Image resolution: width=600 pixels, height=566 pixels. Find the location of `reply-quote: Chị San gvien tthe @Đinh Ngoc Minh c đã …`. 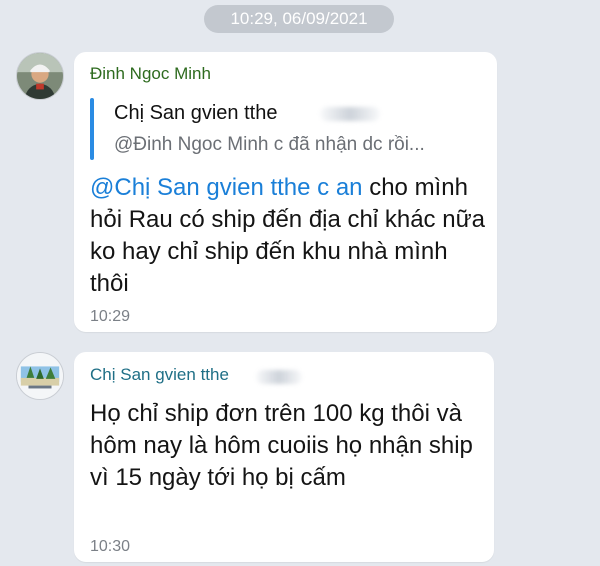

reply-quote: Chị San gvien tthe @Đinh Ngoc Minh c đã … is located at coordinates (285, 131).